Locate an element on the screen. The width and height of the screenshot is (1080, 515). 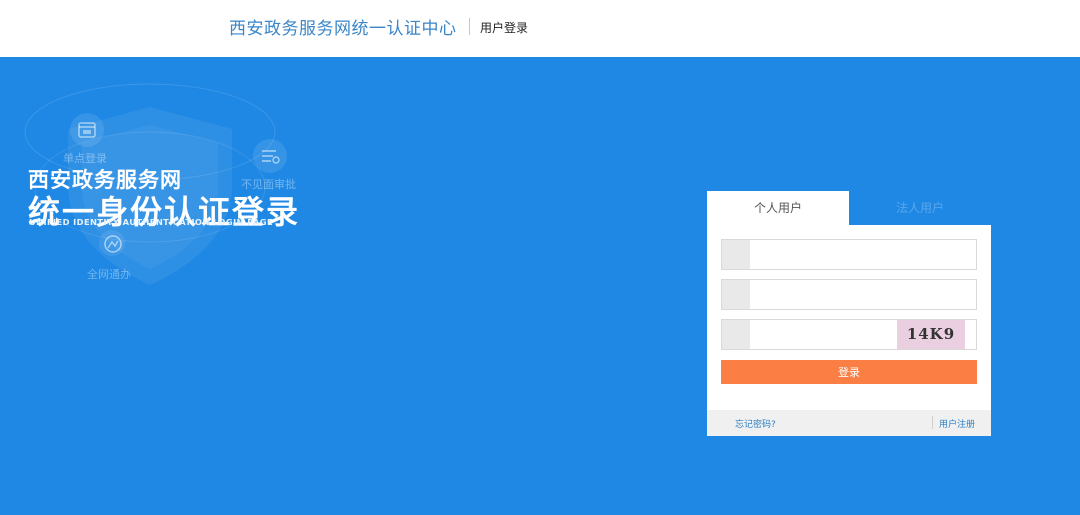
login-footer: 忘记密码? 用户注册 is located at coordinates (849, 423).